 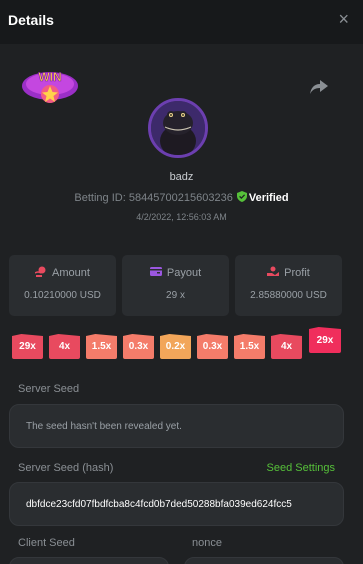 I want to click on bet-datetime: 4/2/2022, 12:56:03 AM, so click(x=181, y=217).